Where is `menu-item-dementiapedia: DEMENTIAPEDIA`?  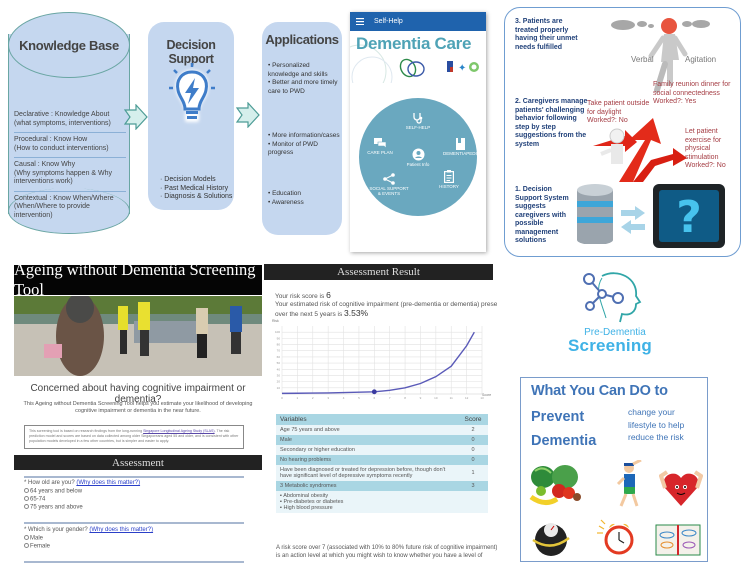 menu-item-dementiapedia: DEMENTIAPEDIA is located at coordinates (461, 147).